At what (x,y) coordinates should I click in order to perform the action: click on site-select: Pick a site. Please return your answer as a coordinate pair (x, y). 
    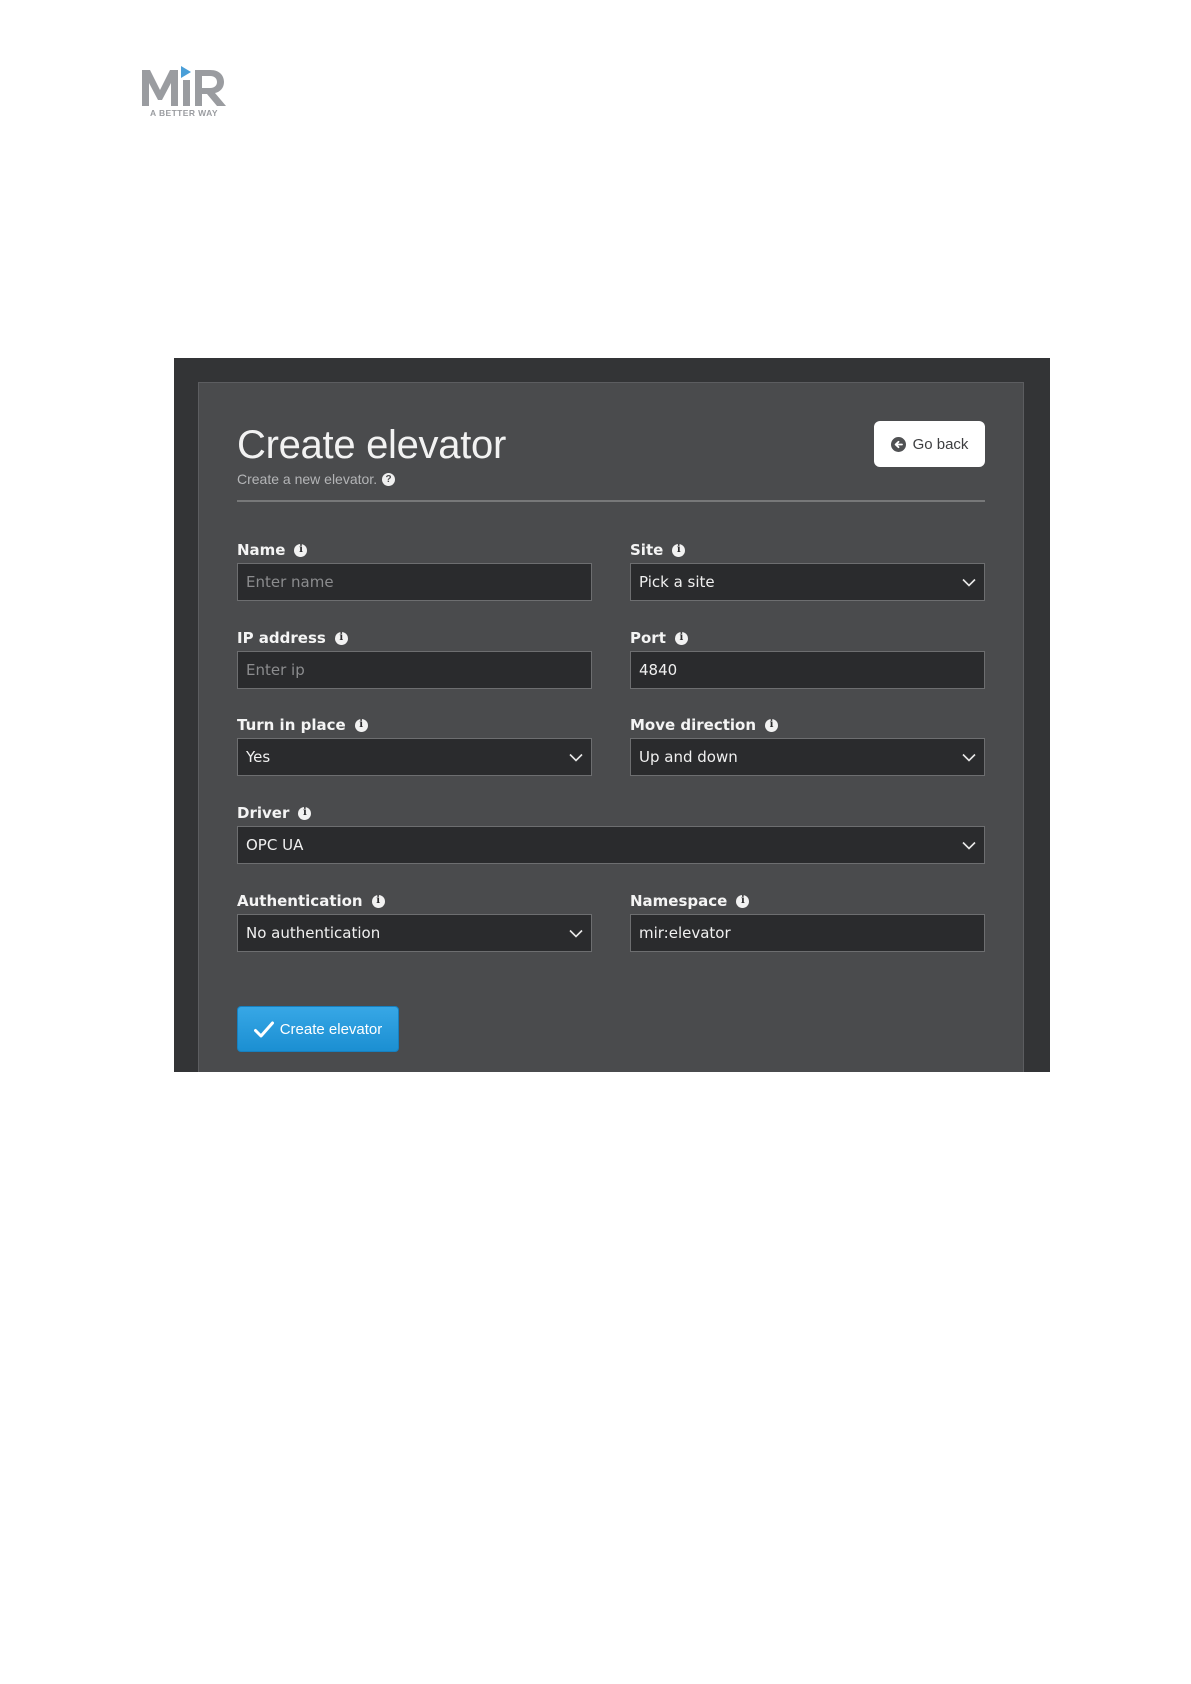
    Looking at the image, I should click on (807, 582).